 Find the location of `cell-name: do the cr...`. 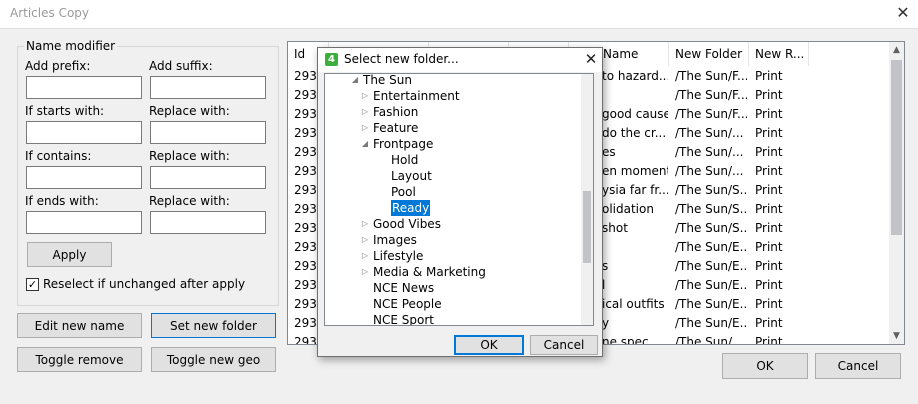

cell-name: do the cr... is located at coordinates (634, 133).